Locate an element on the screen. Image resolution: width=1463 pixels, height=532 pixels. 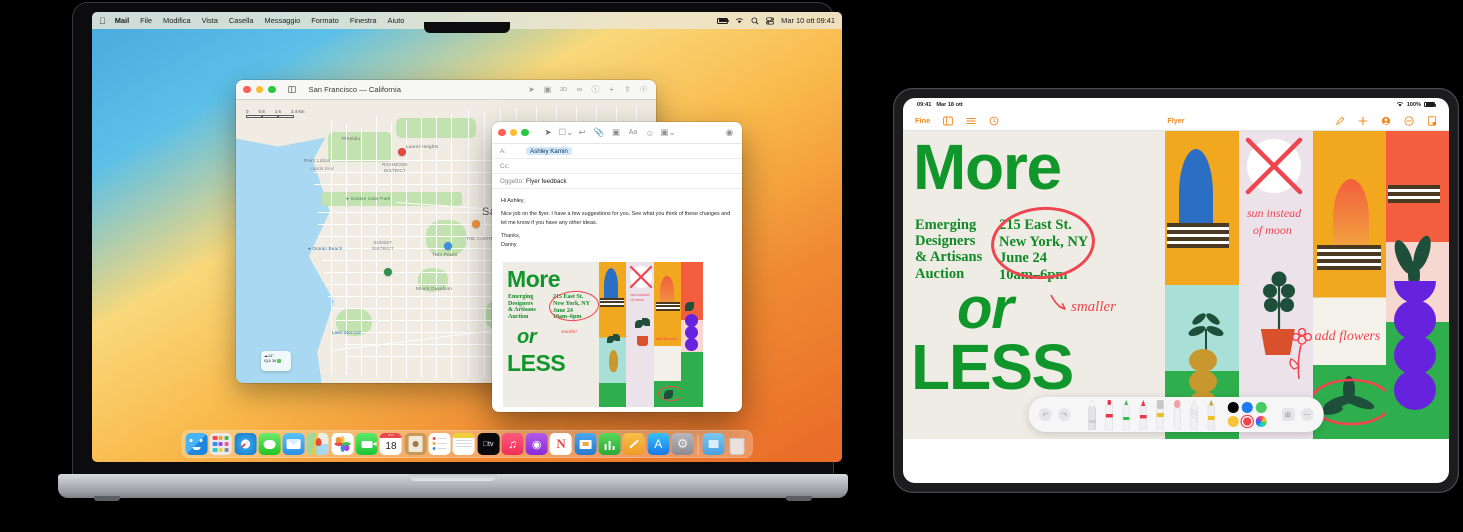
dock-item-finder is located at coordinates (196, 444).